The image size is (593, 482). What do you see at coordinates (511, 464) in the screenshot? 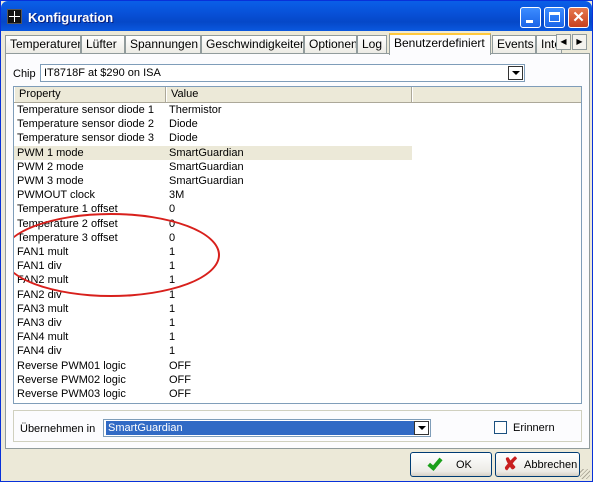
I see `x-icon: ✘` at bounding box center [511, 464].